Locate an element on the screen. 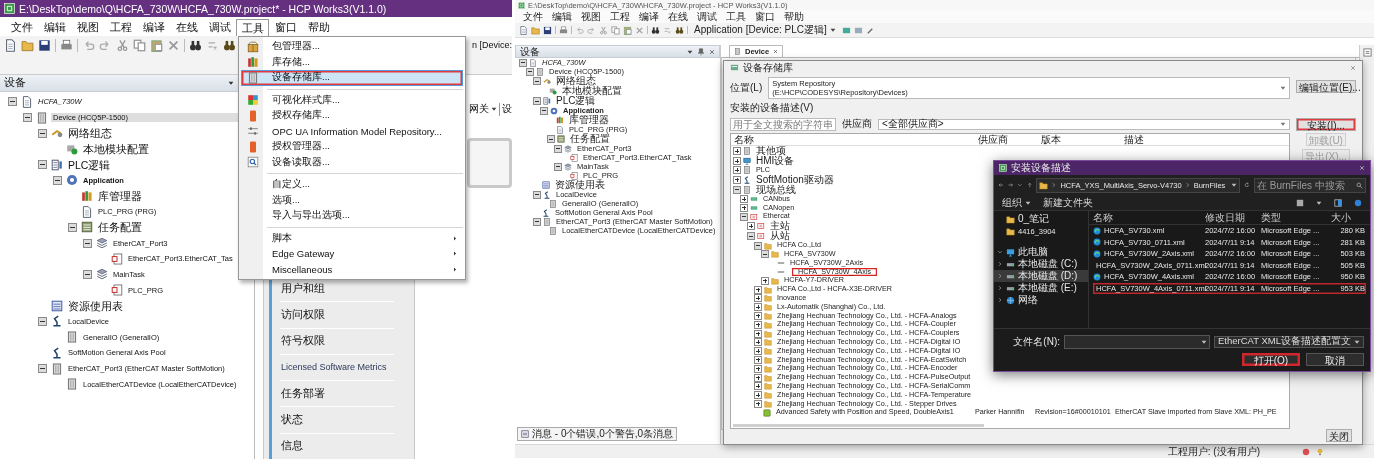 The height and width of the screenshot is (459, 1374). copy-icon is located at coordinates (139, 45).